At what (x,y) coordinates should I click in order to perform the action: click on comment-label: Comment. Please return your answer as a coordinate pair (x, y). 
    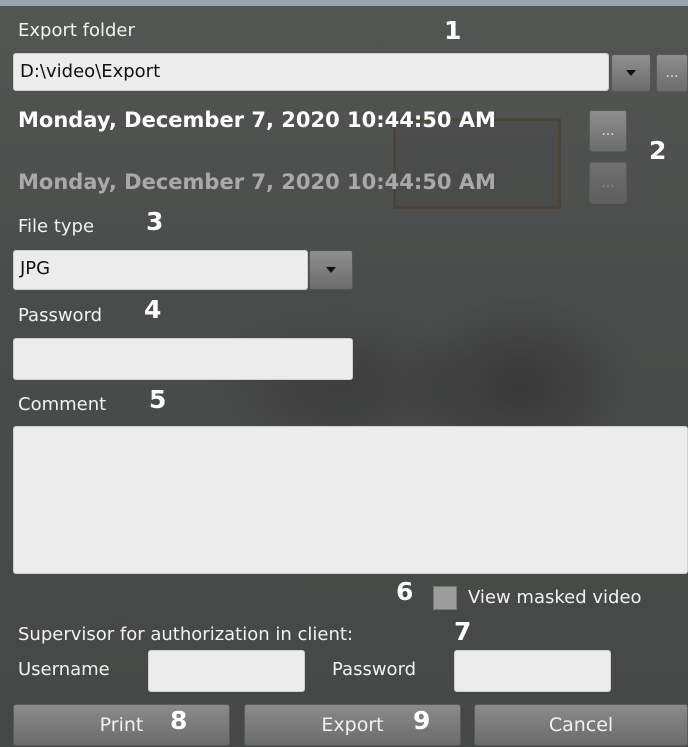
    Looking at the image, I should click on (62, 404).